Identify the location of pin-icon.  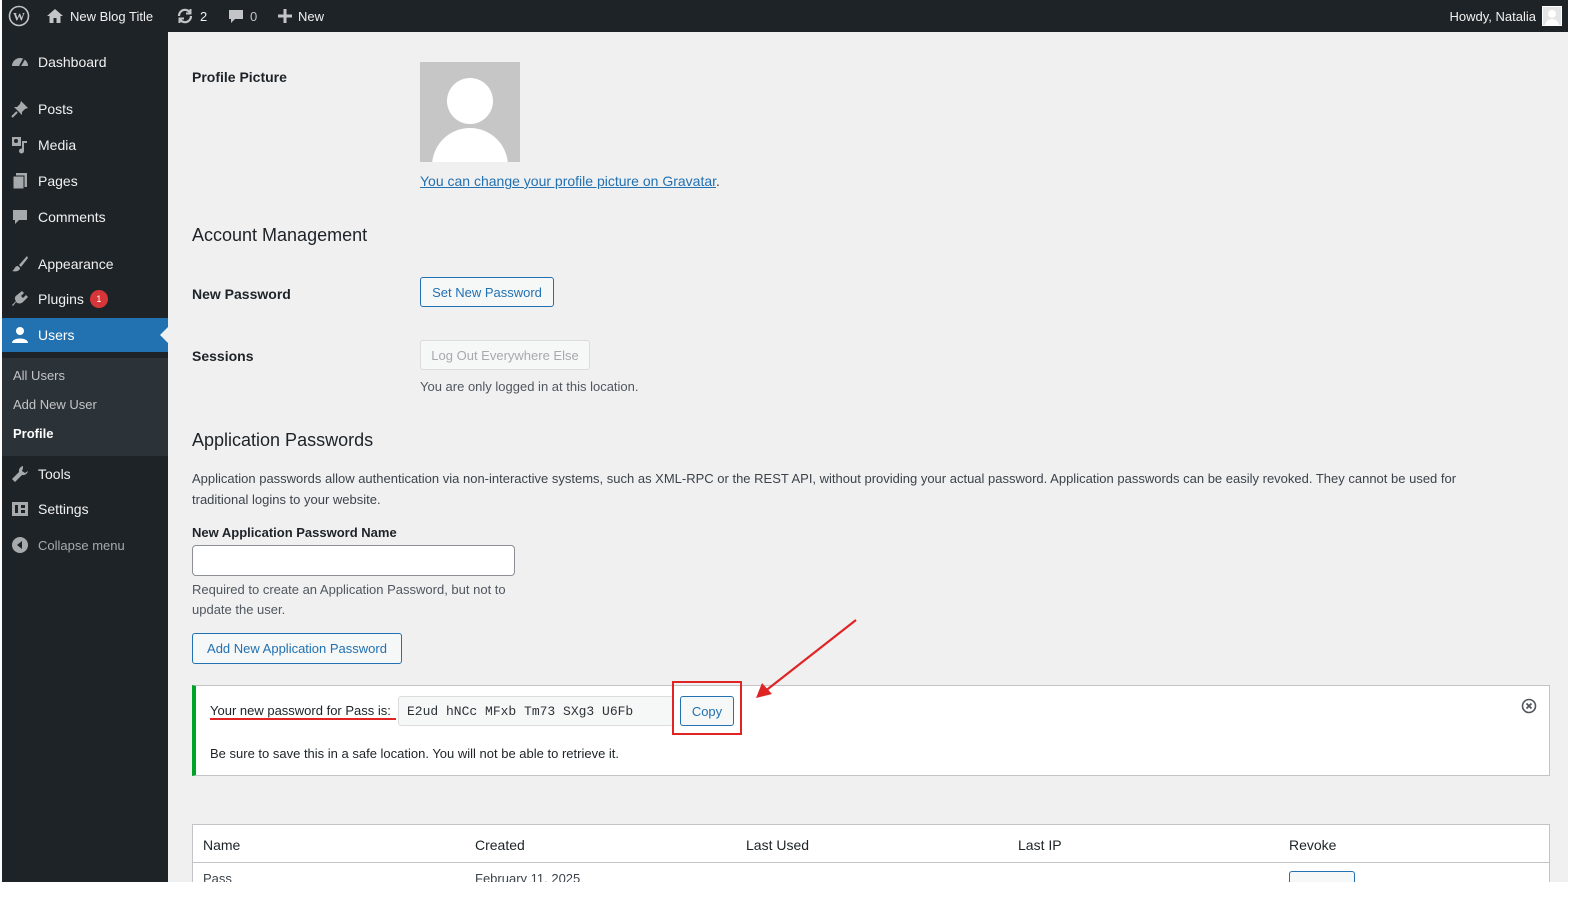
(20, 109).